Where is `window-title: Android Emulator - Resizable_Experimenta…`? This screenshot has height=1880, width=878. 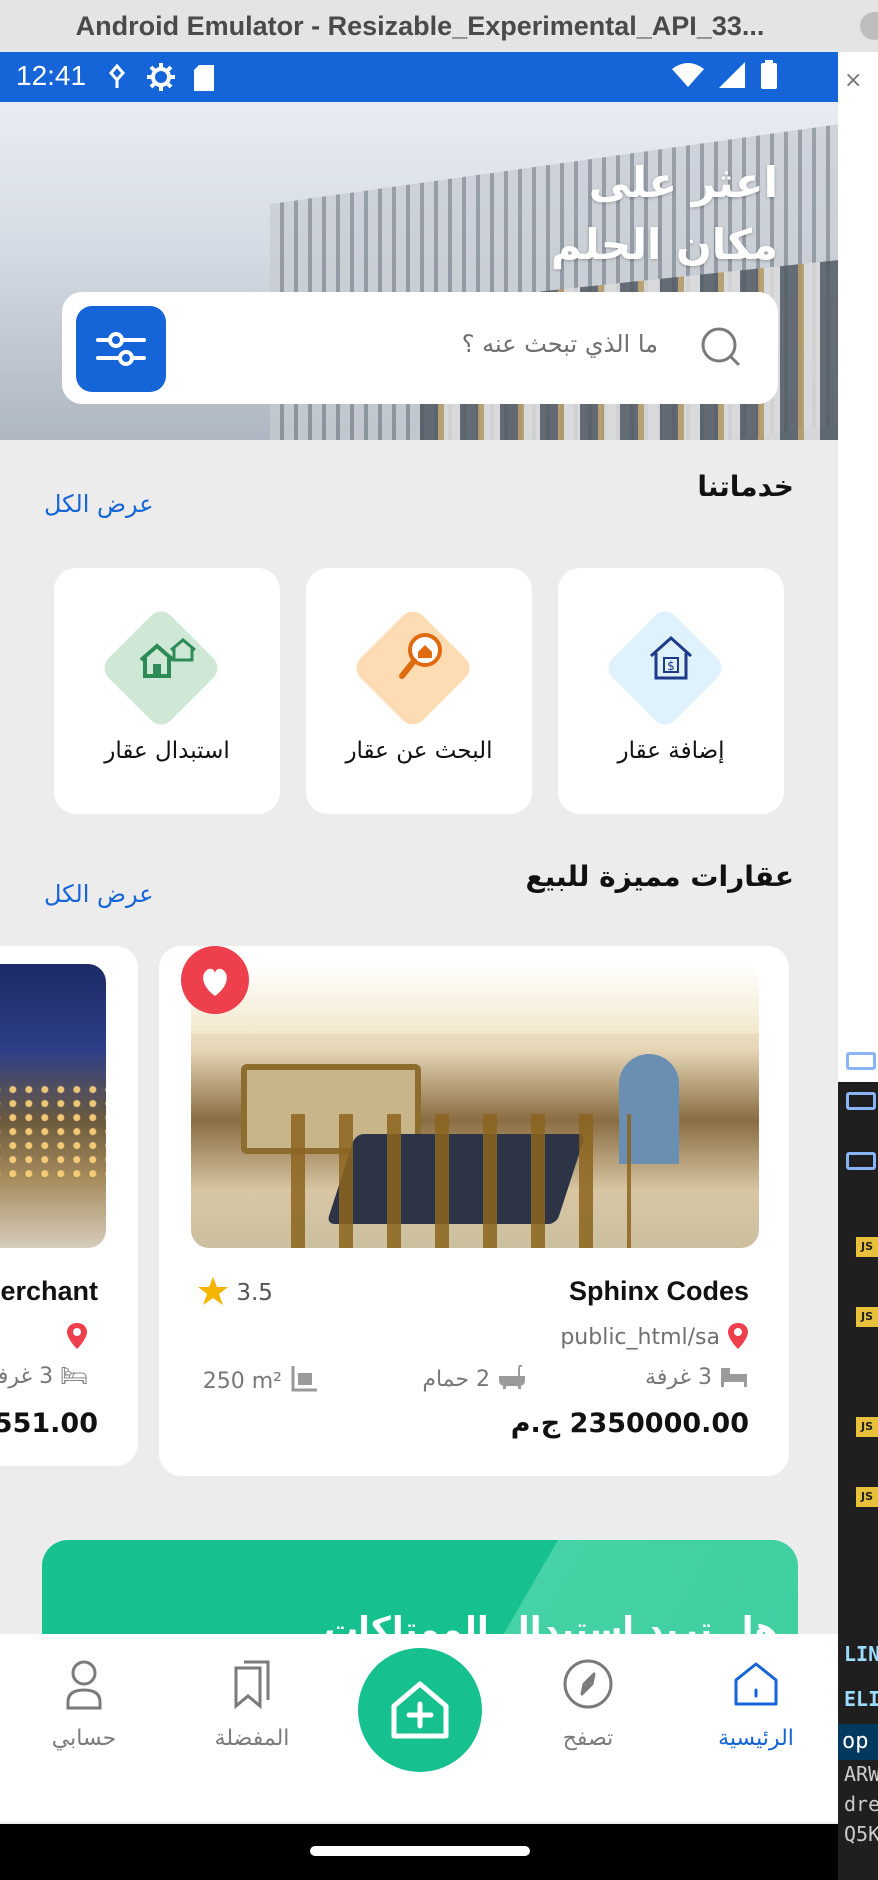 window-title: Android Emulator - Resizable_Experimenta… is located at coordinates (420, 26).